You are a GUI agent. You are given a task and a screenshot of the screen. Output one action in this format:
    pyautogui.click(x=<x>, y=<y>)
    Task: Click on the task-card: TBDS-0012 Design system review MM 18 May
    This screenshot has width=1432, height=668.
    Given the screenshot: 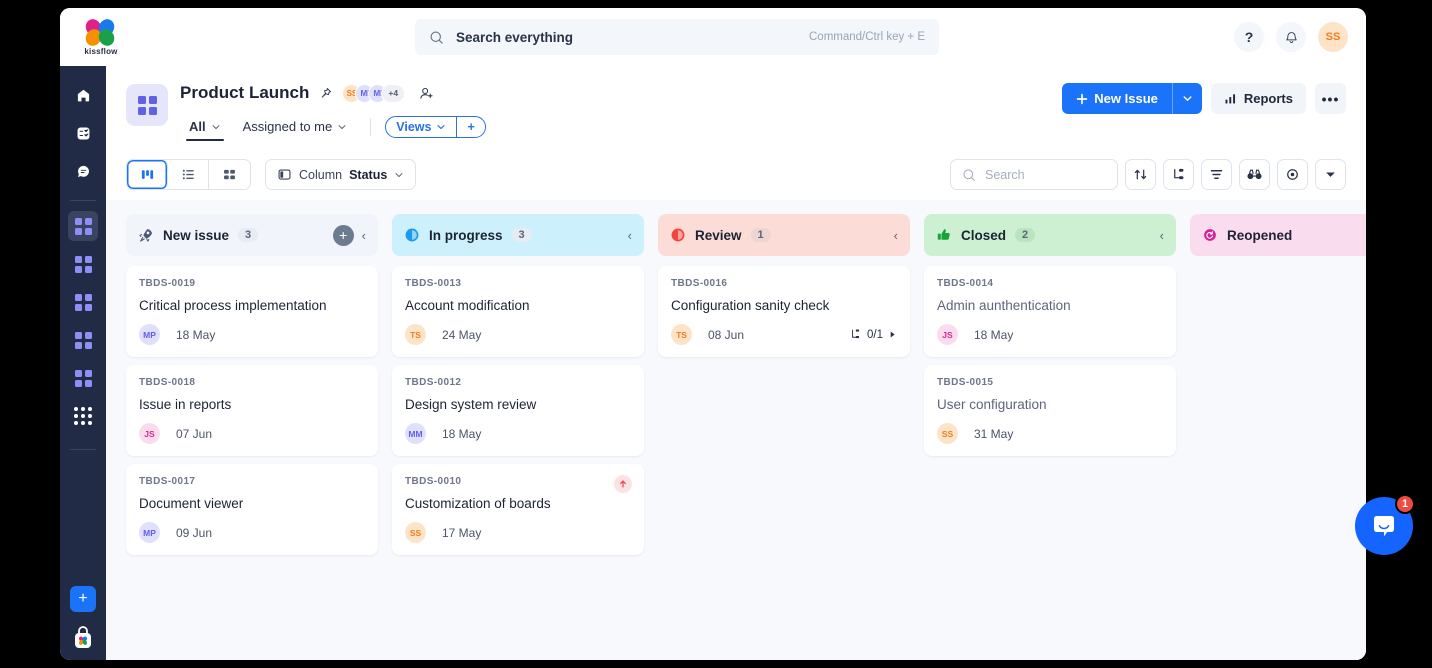 What is the action you would take?
    pyautogui.click(x=518, y=410)
    